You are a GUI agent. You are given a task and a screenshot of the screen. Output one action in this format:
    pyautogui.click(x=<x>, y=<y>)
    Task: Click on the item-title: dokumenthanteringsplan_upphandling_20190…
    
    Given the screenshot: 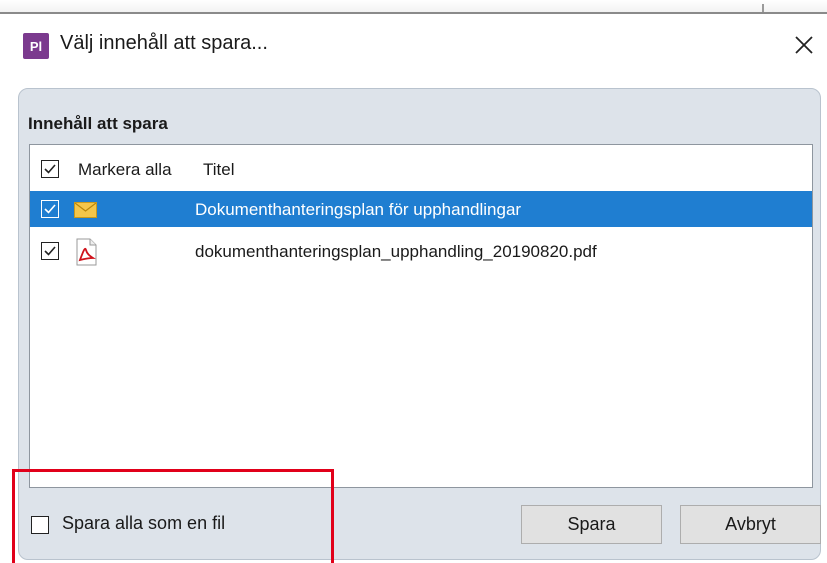 What is the action you would take?
    pyautogui.click(x=396, y=251)
    